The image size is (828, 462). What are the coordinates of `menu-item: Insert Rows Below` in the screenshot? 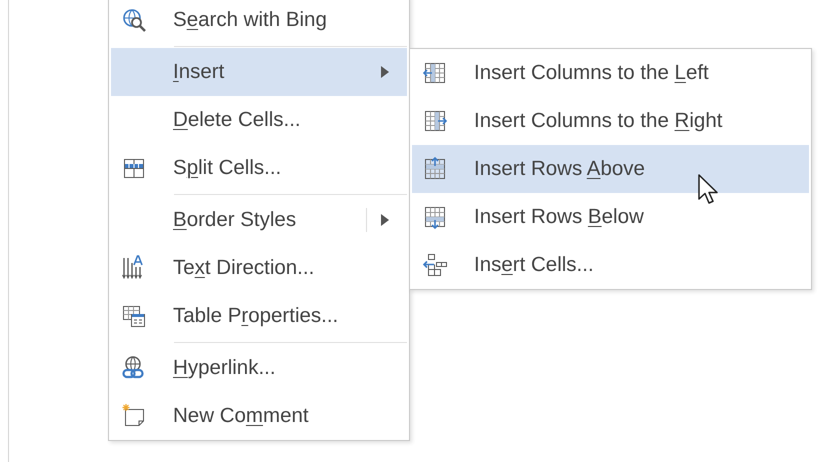 It's located at (610, 217).